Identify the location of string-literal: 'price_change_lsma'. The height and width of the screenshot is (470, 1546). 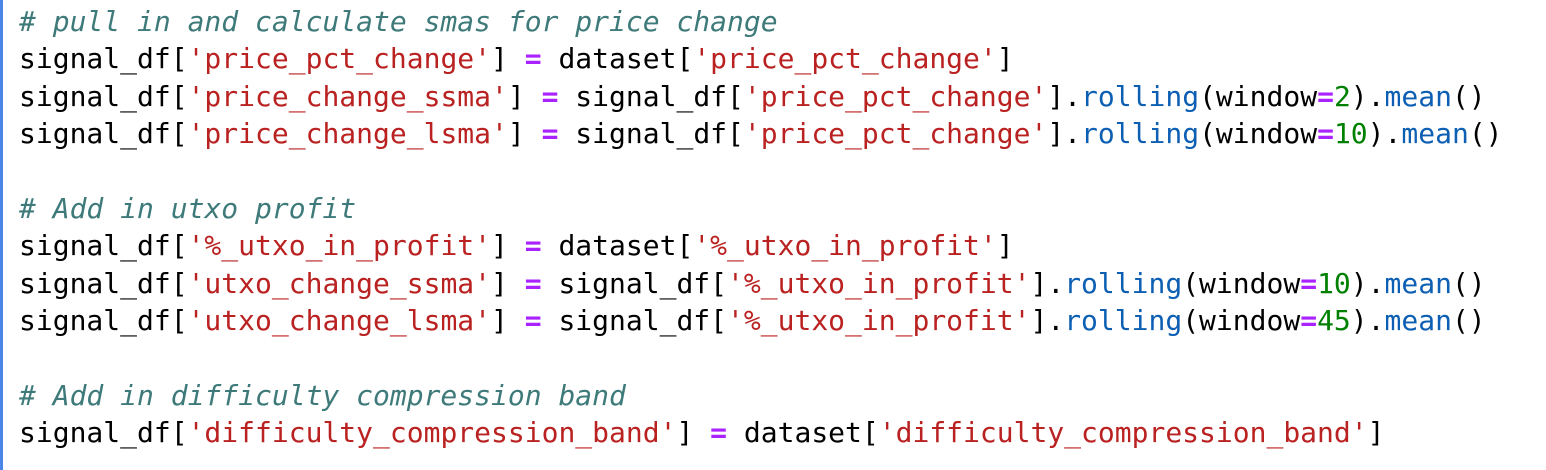
(347, 134).